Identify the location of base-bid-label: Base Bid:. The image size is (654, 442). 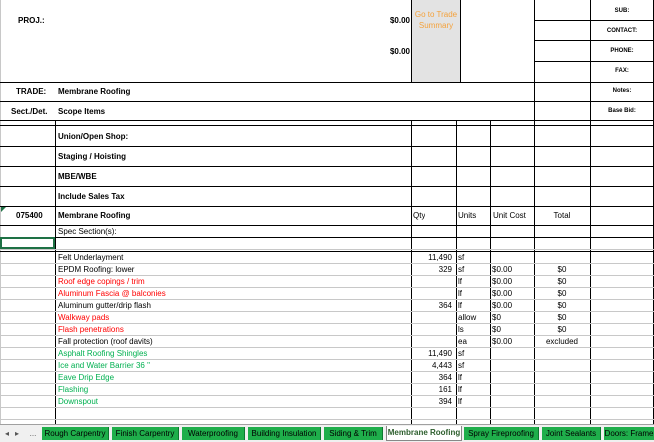
(622, 111).